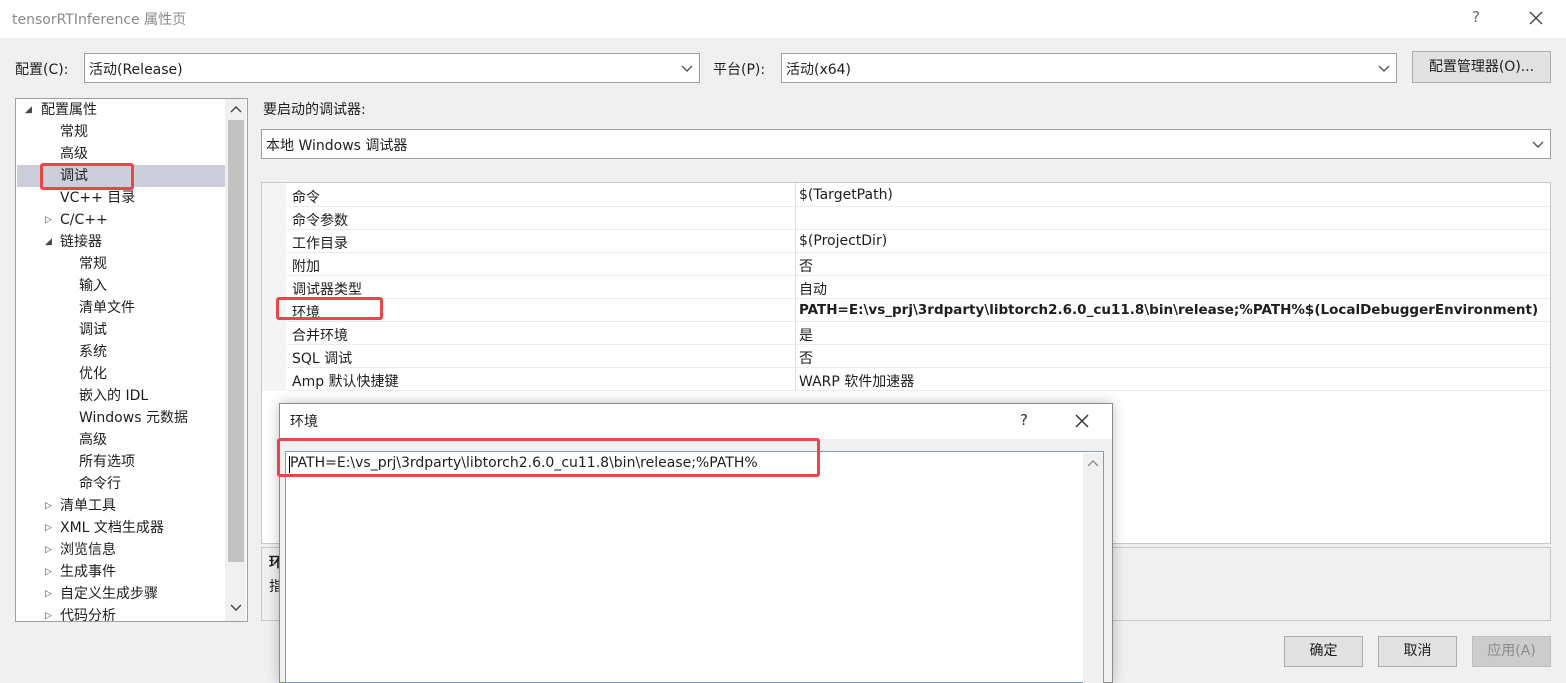 Image resolution: width=1566 pixels, height=683 pixels. Describe the element at coordinates (99, 20) in the screenshot. I see `window-title: tensorRTInference 属性页` at that location.